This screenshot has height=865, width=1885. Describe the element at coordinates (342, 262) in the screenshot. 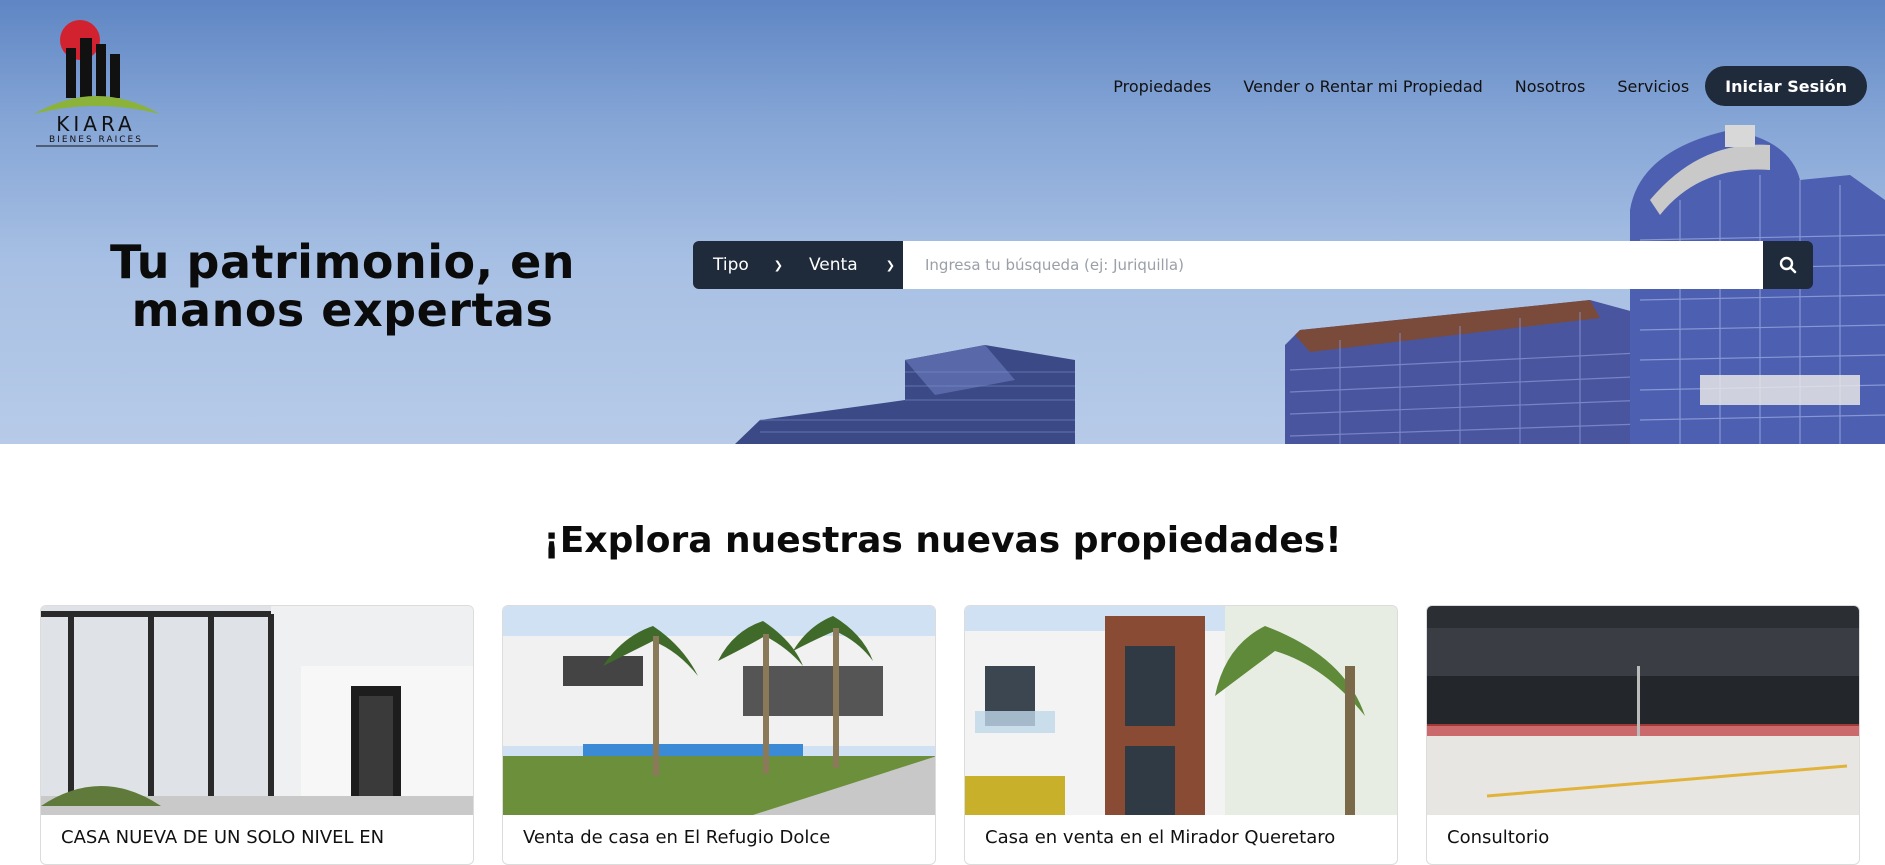

I see `hero-headline-line1: Tu patrimonio, en` at that location.